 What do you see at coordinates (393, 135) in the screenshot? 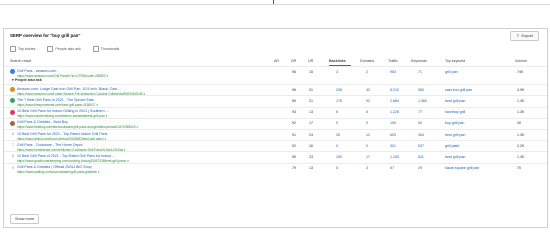
I see `cell-traffic: 603` at bounding box center [393, 135].